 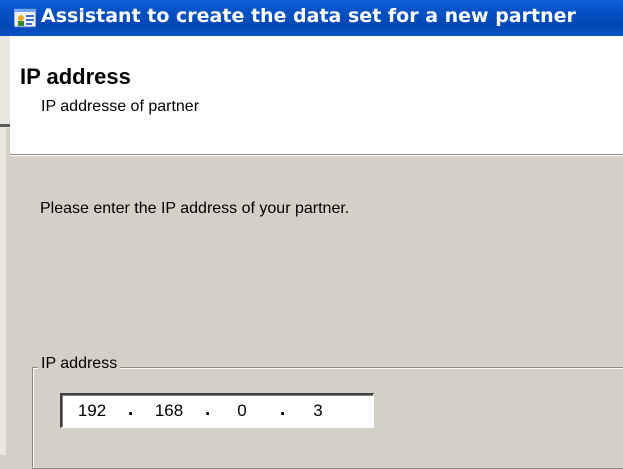 What do you see at coordinates (25, 18) in the screenshot?
I see `wizard-app-icon` at bounding box center [25, 18].